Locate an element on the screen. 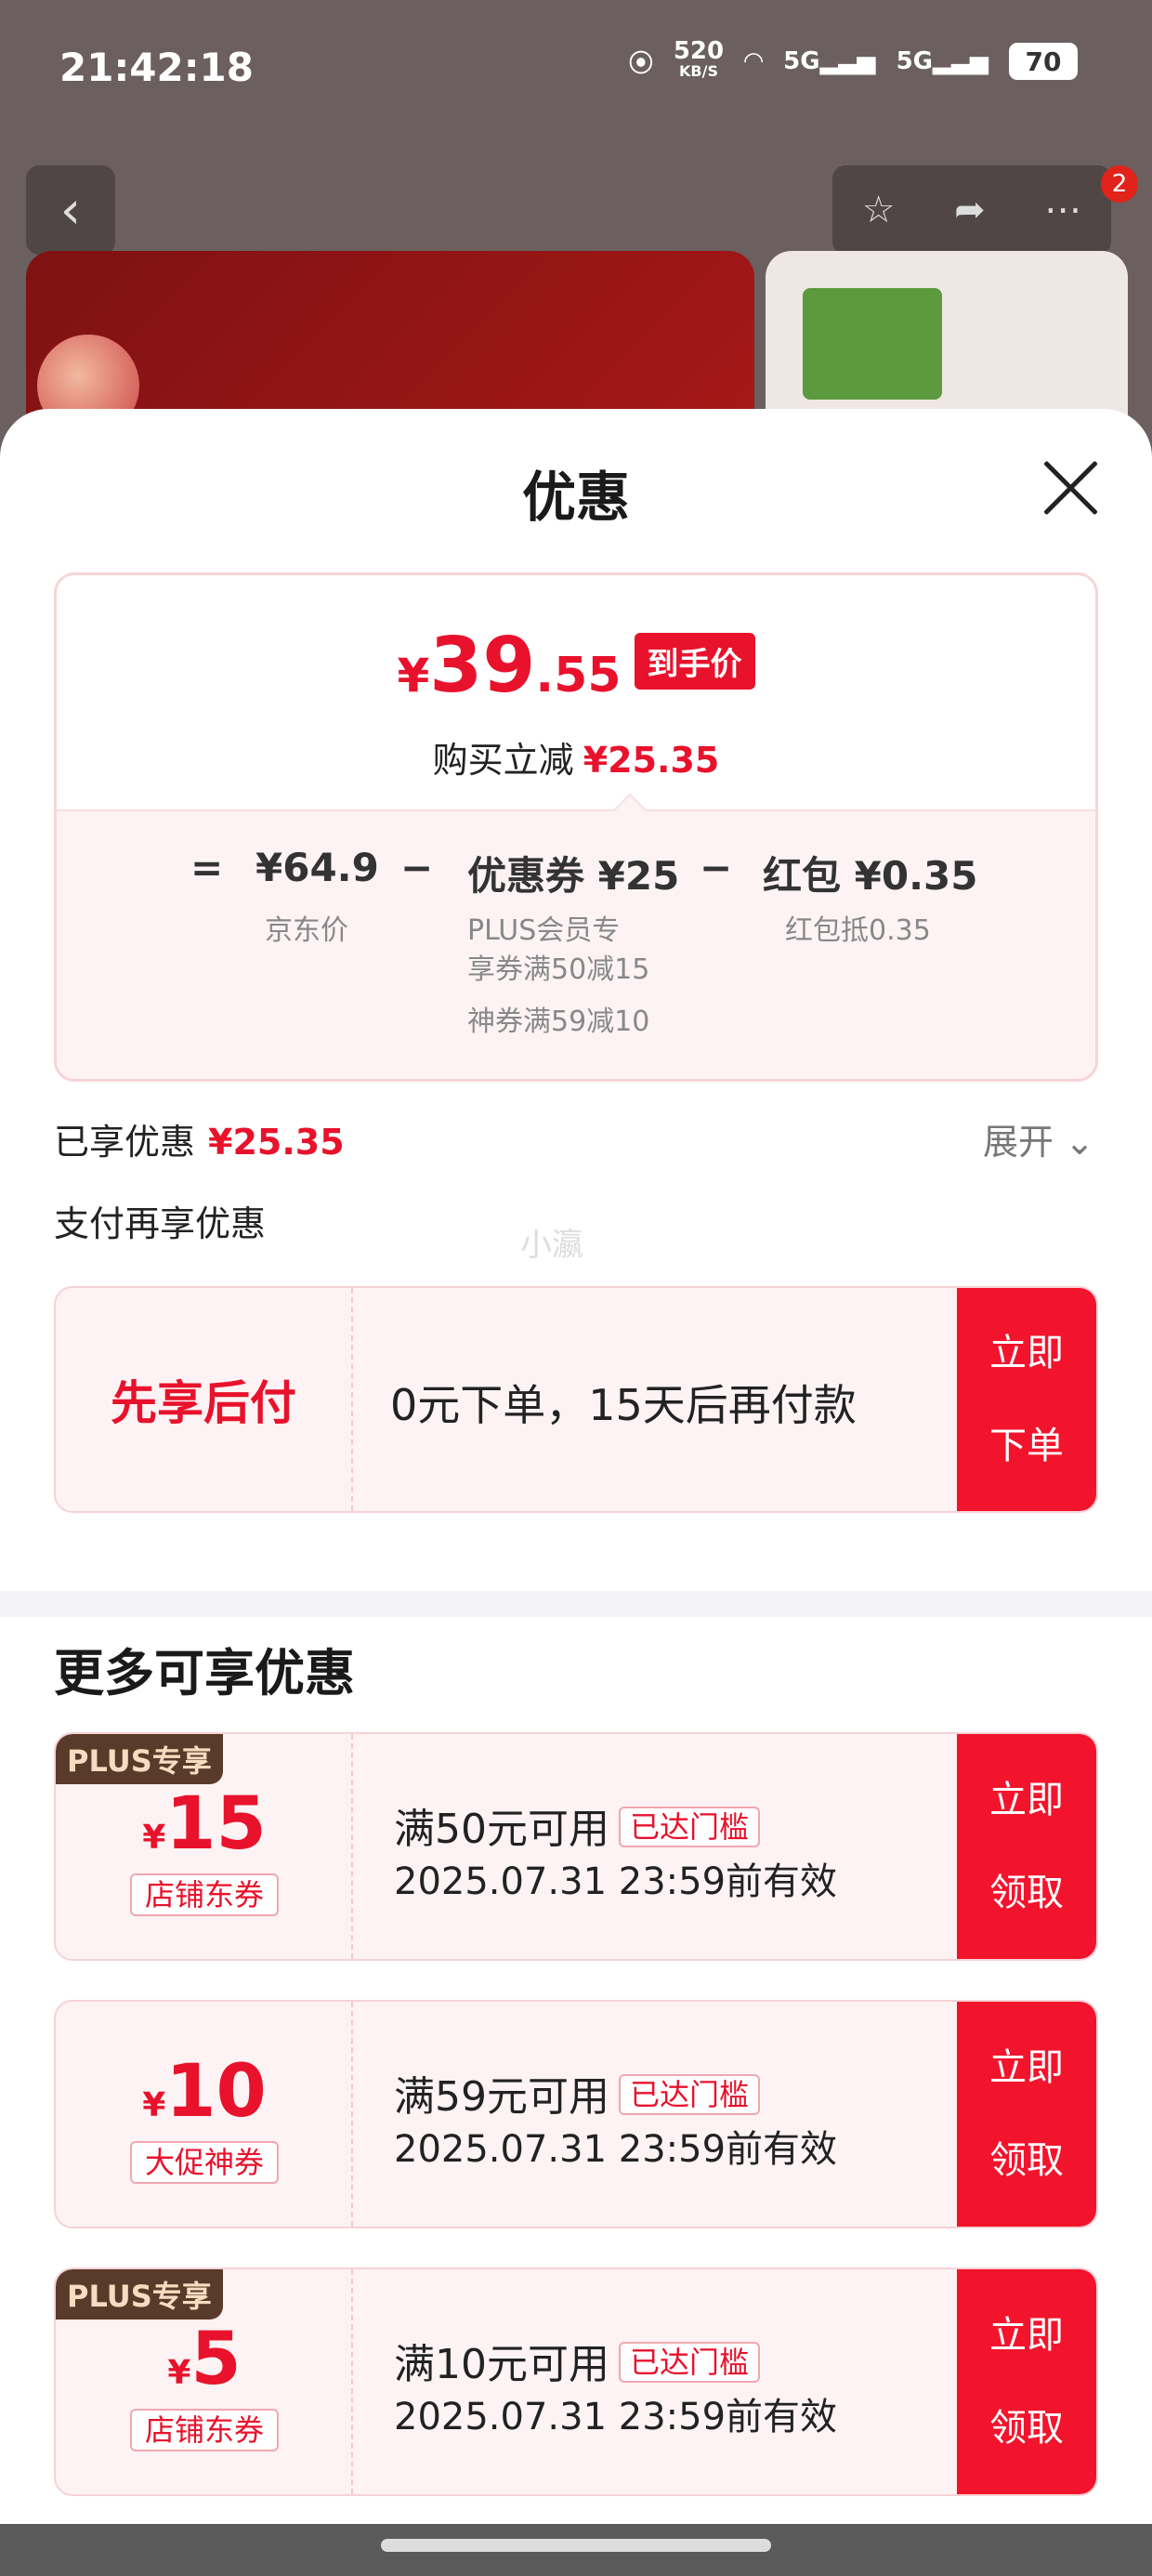 Image resolution: width=1152 pixels, height=2576 pixels. formula-redpacket: 红包 ¥0.35 is located at coordinates (870, 876).